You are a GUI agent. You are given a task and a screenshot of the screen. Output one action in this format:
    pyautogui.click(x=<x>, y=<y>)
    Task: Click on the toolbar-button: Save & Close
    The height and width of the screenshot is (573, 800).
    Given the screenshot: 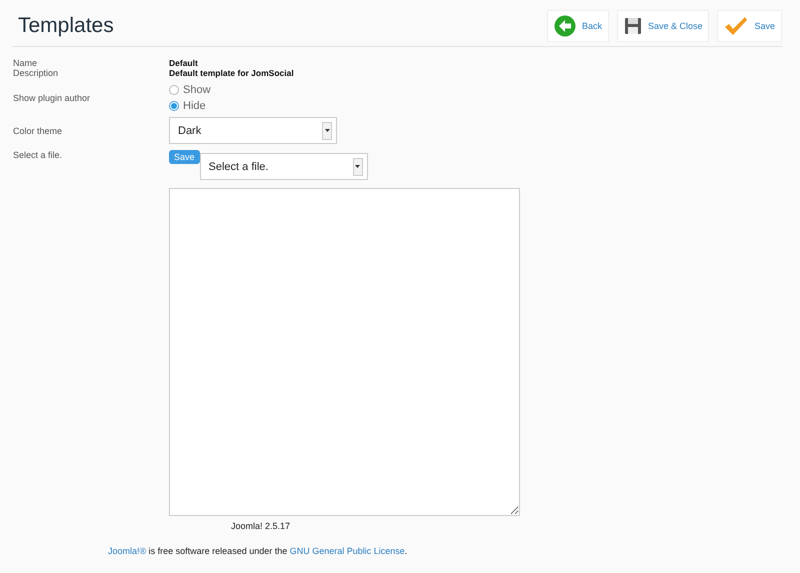 What is the action you would take?
    pyautogui.click(x=663, y=26)
    